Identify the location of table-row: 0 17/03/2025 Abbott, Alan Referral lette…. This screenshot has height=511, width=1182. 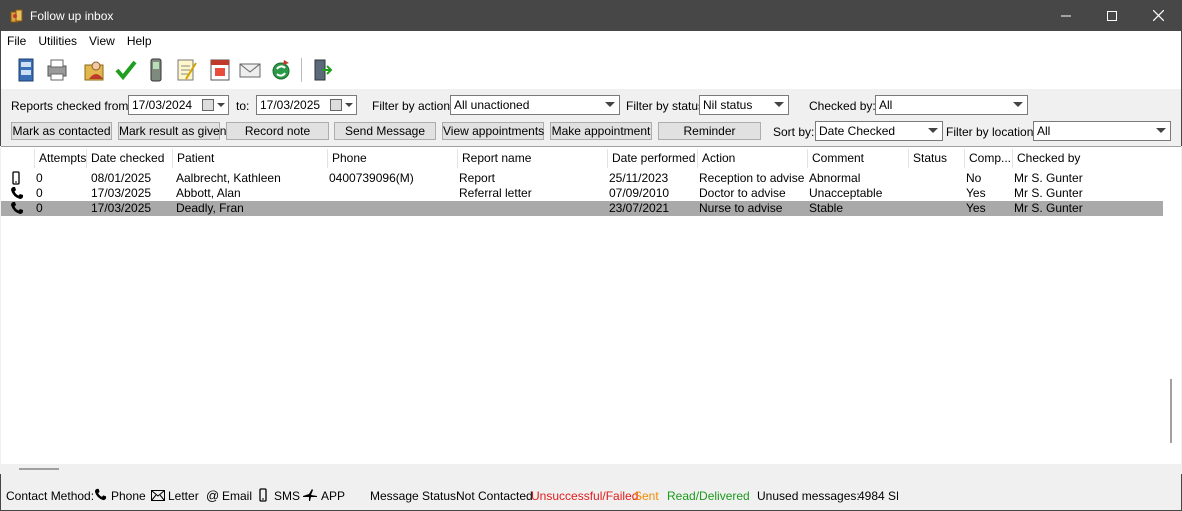
(582, 193).